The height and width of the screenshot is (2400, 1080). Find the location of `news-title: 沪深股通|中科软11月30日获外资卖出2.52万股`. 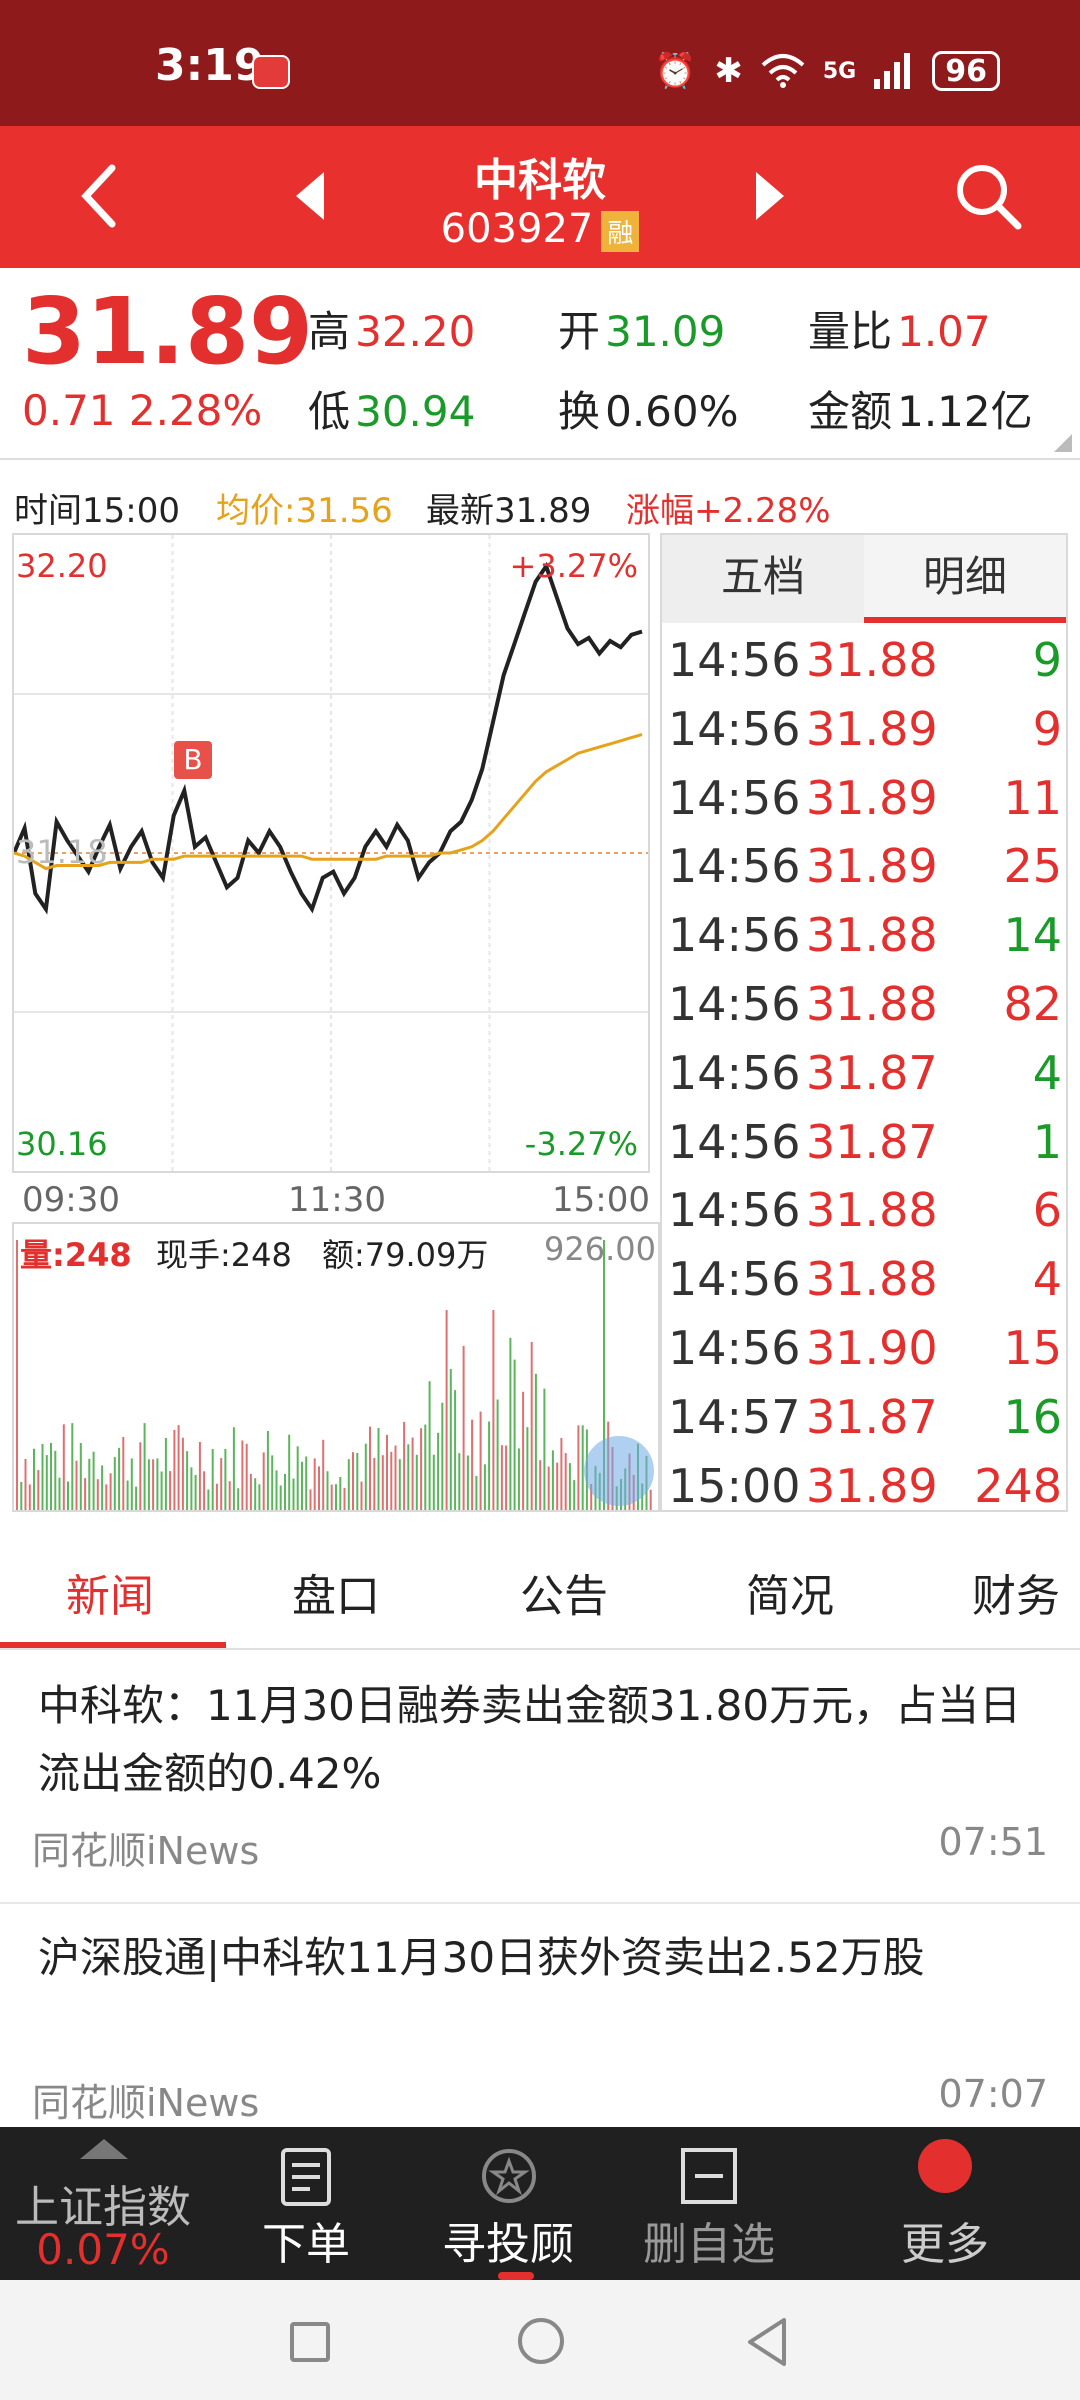

news-title: 沪深股通|中科软11月30日获外资卖出2.52万股 is located at coordinates (481, 1957).